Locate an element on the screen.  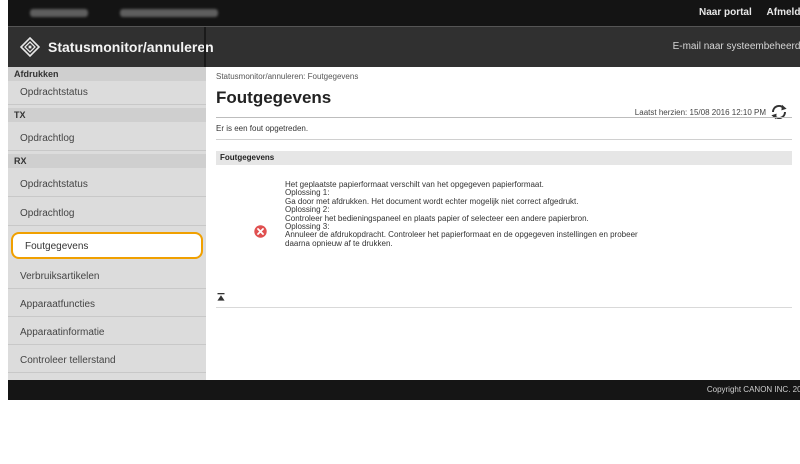
sidebar-item-device-features: Apparaatfuncties is located at coordinates (107, 305).